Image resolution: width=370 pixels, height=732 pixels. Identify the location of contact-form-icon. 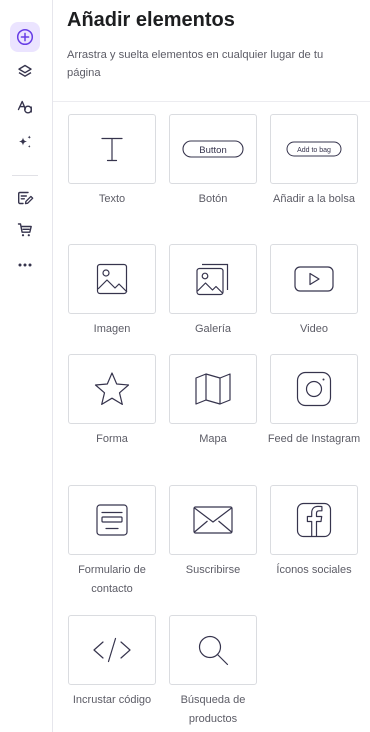
(112, 520).